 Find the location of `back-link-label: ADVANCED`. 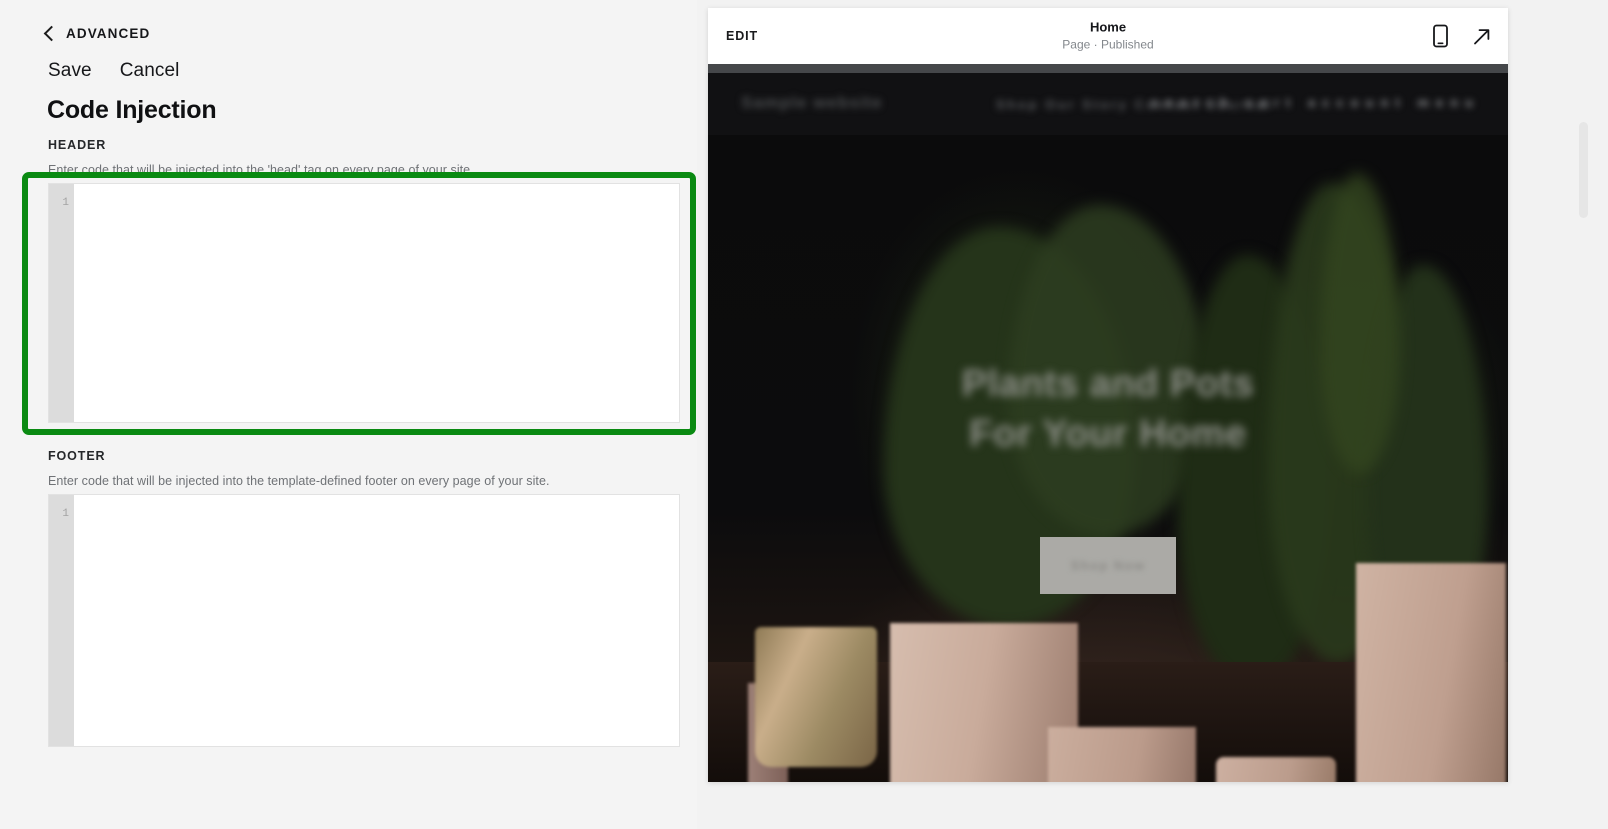

back-link-label: ADVANCED is located at coordinates (108, 33).